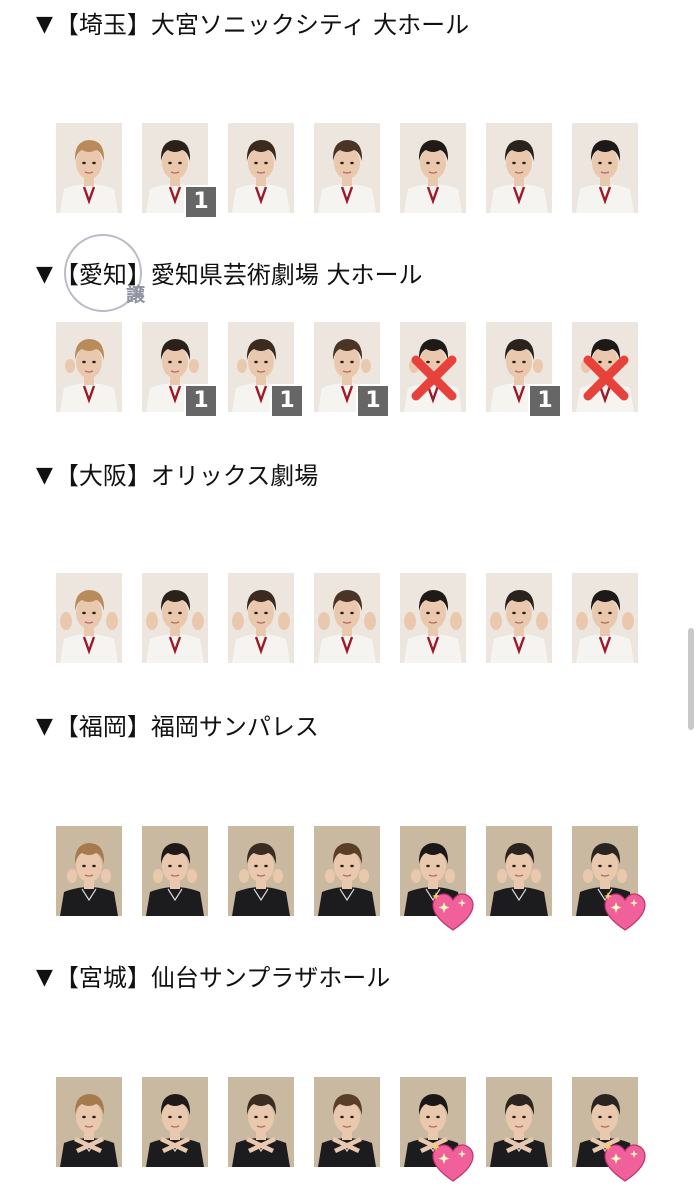 The image size is (697, 1200). What do you see at coordinates (136, 295) in the screenshot?
I see `stamp-text: 譲` at bounding box center [136, 295].